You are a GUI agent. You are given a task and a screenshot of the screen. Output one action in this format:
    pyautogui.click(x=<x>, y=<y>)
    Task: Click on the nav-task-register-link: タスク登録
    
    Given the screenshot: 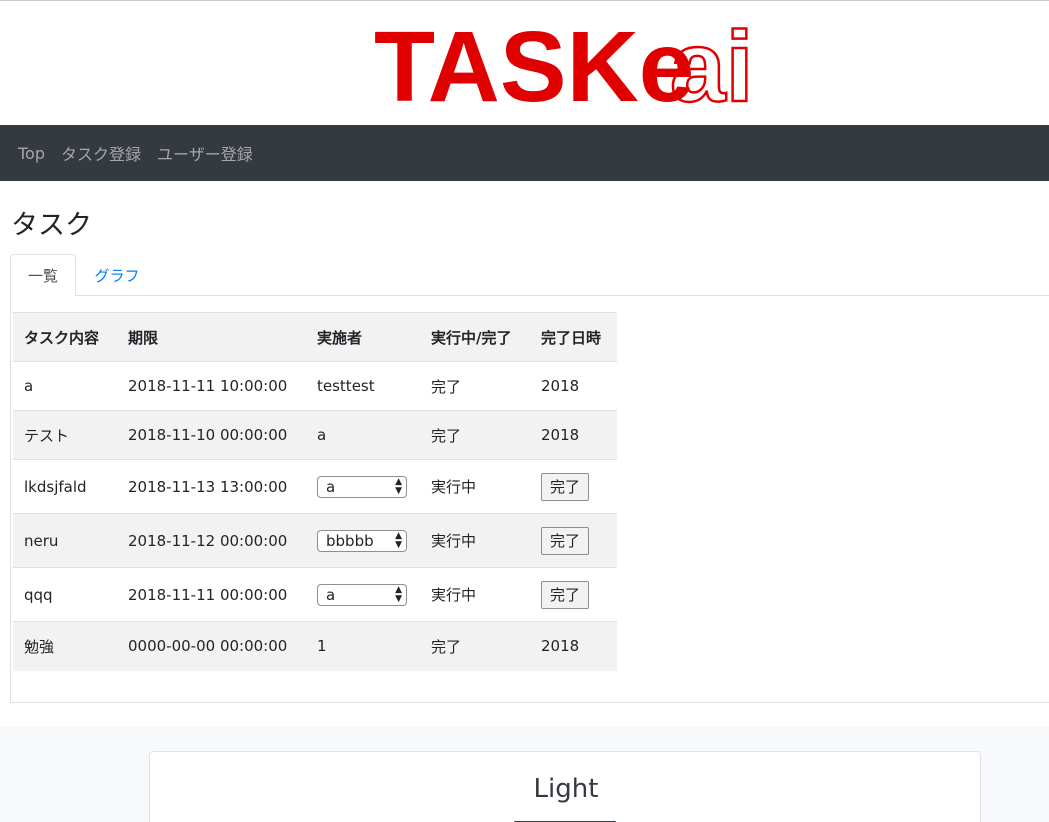 What is the action you would take?
    pyautogui.click(x=101, y=153)
    